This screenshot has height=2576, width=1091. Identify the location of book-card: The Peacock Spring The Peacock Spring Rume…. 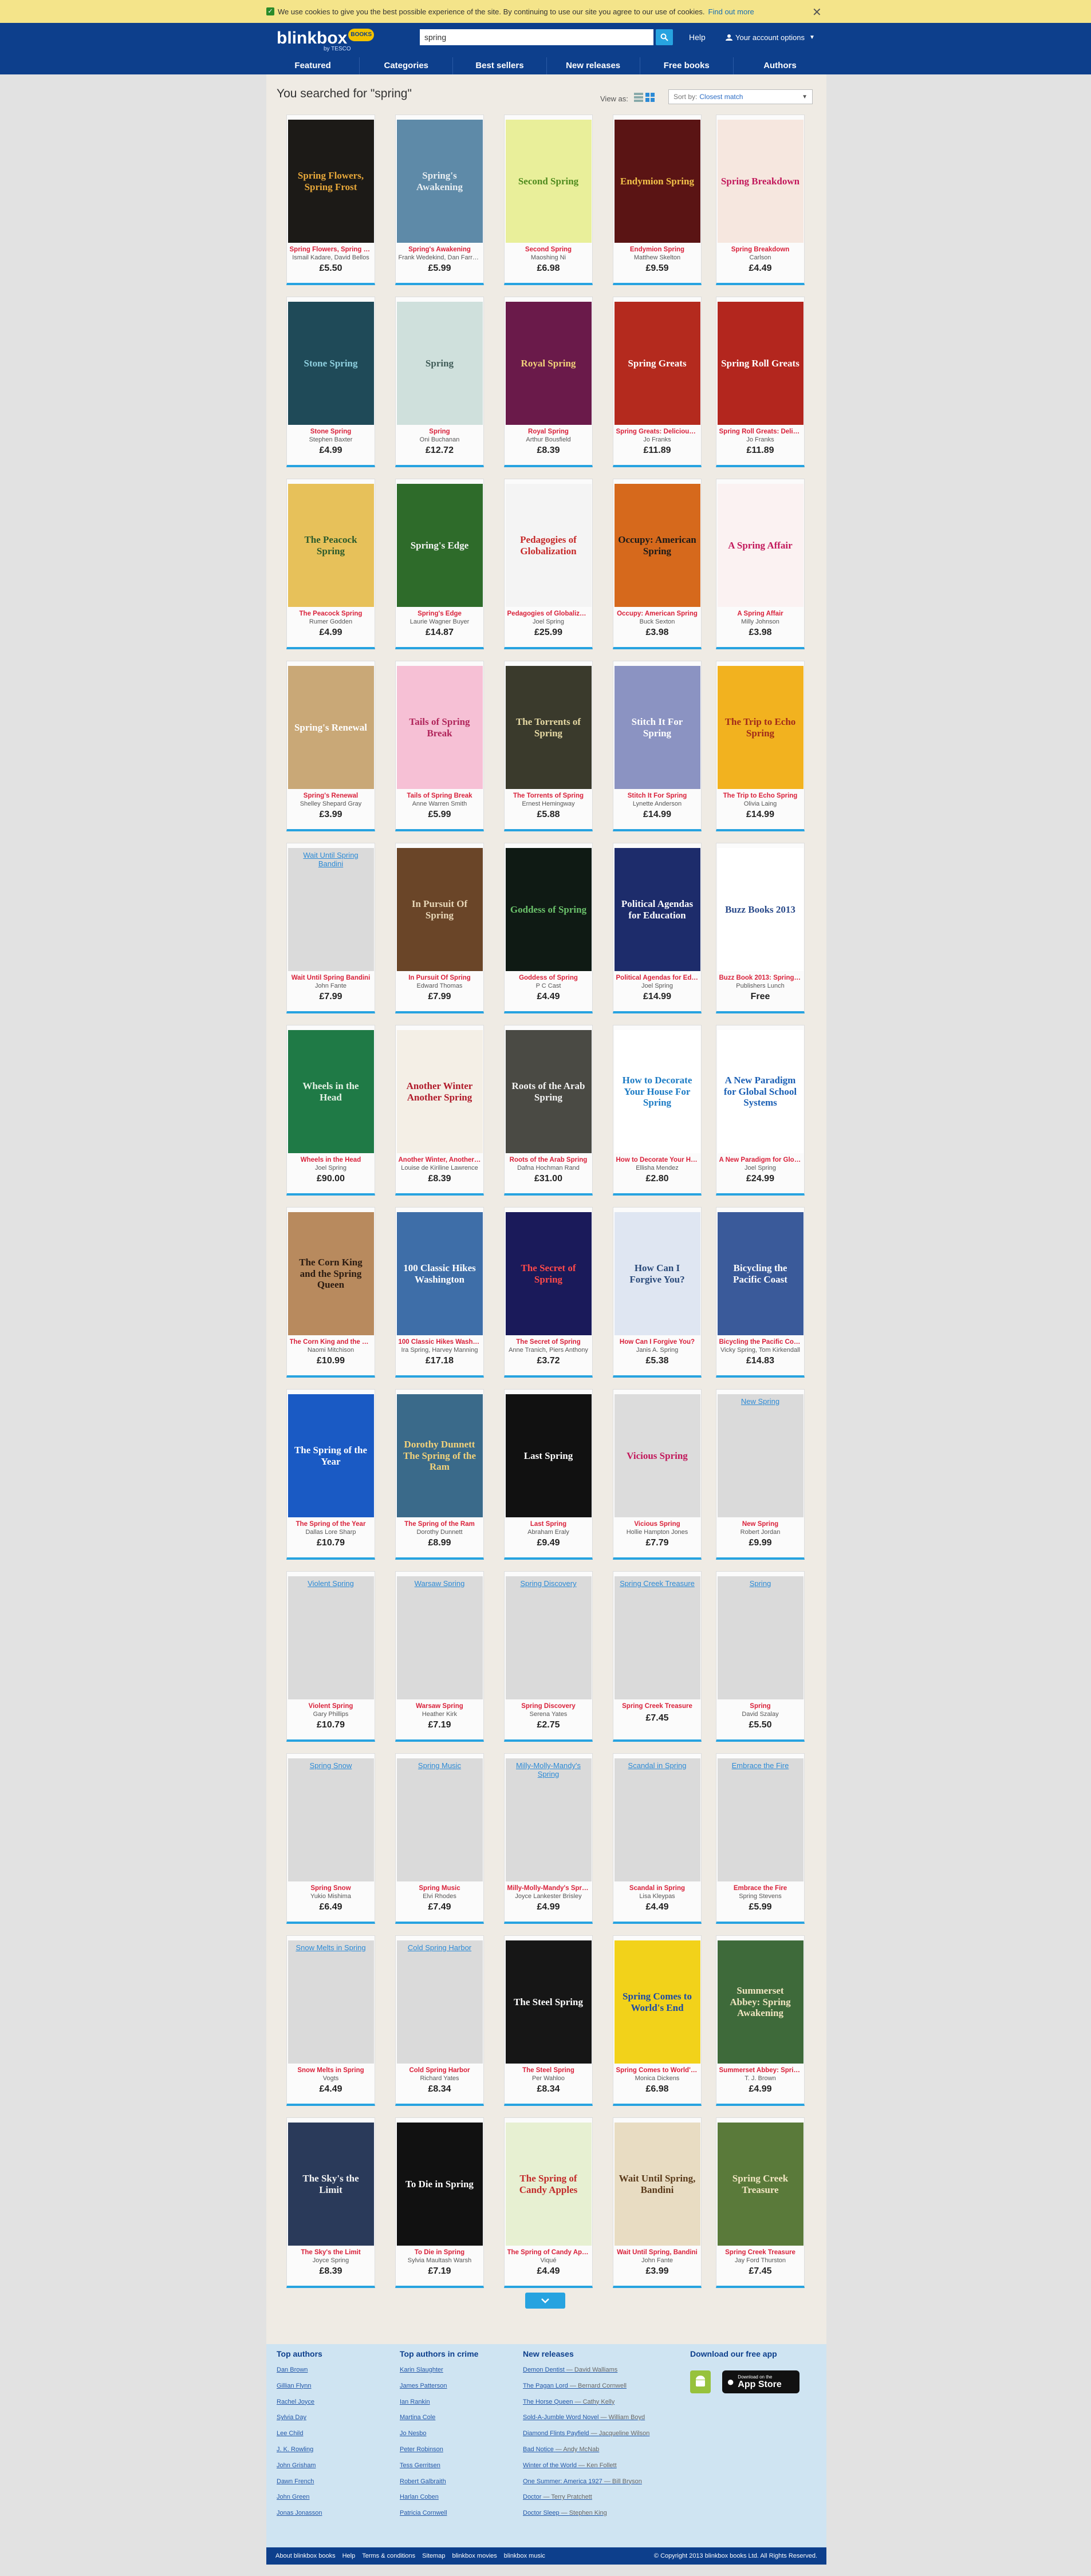
(331, 564).